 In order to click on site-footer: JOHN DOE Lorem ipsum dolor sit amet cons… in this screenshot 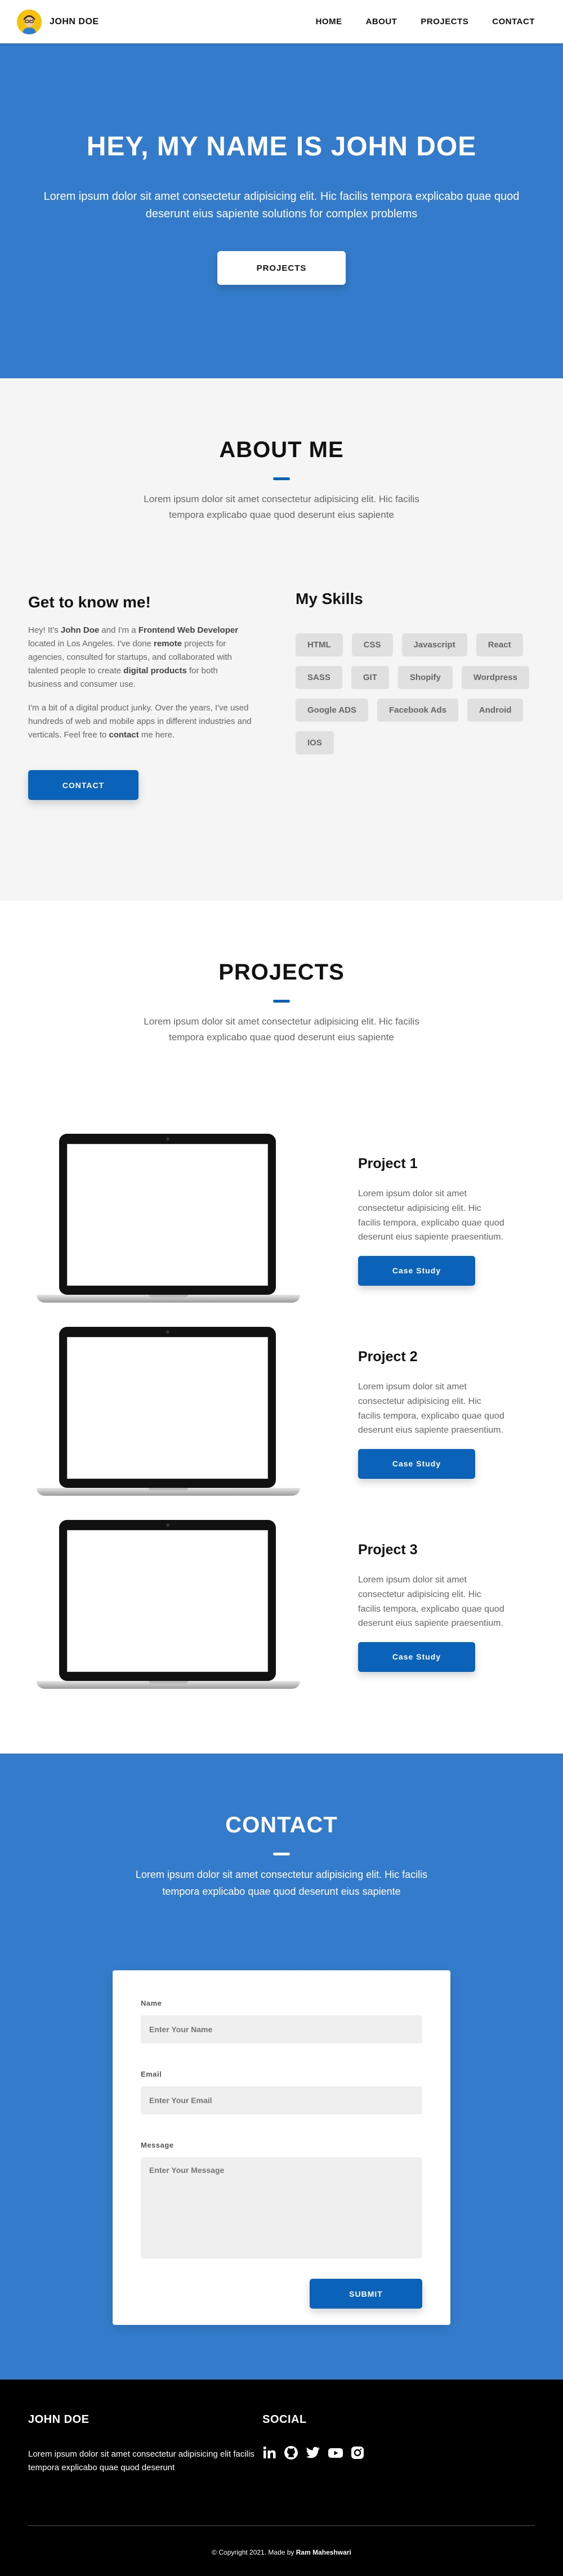, I will do `click(281, 2478)`.